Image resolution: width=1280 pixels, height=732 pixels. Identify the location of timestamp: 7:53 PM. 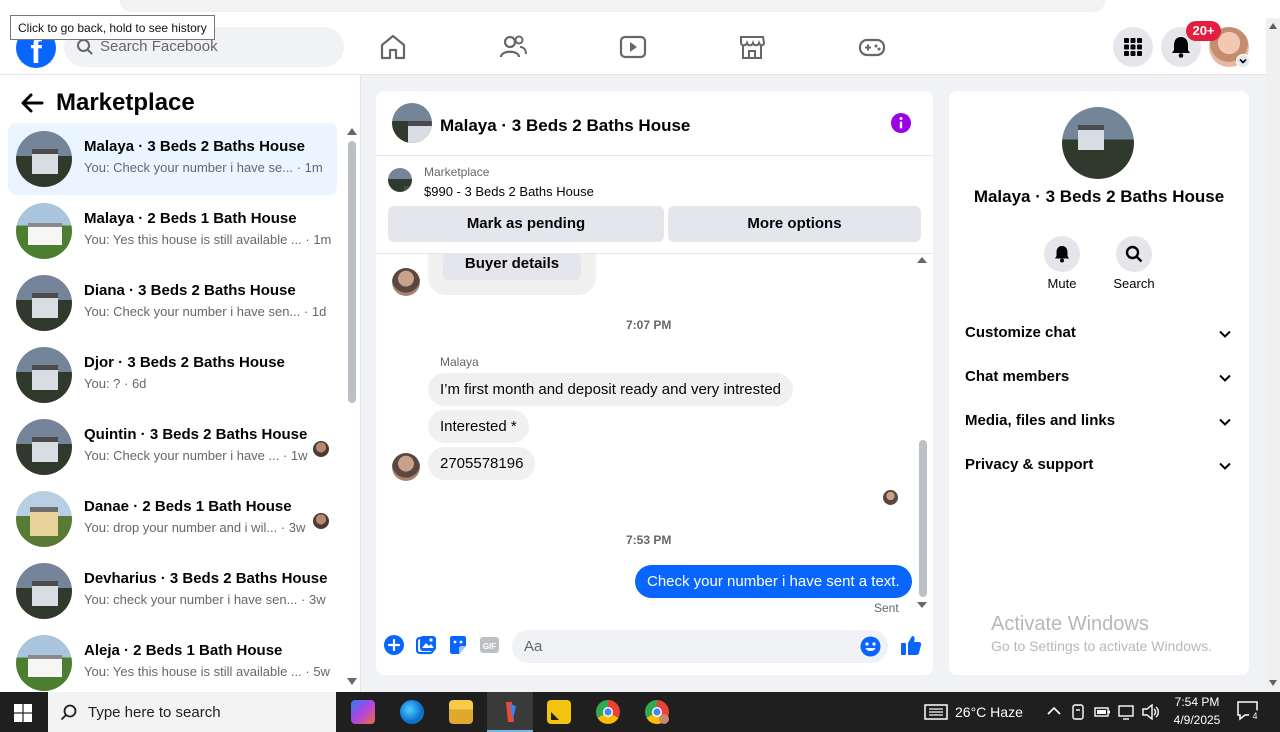
(649, 540).